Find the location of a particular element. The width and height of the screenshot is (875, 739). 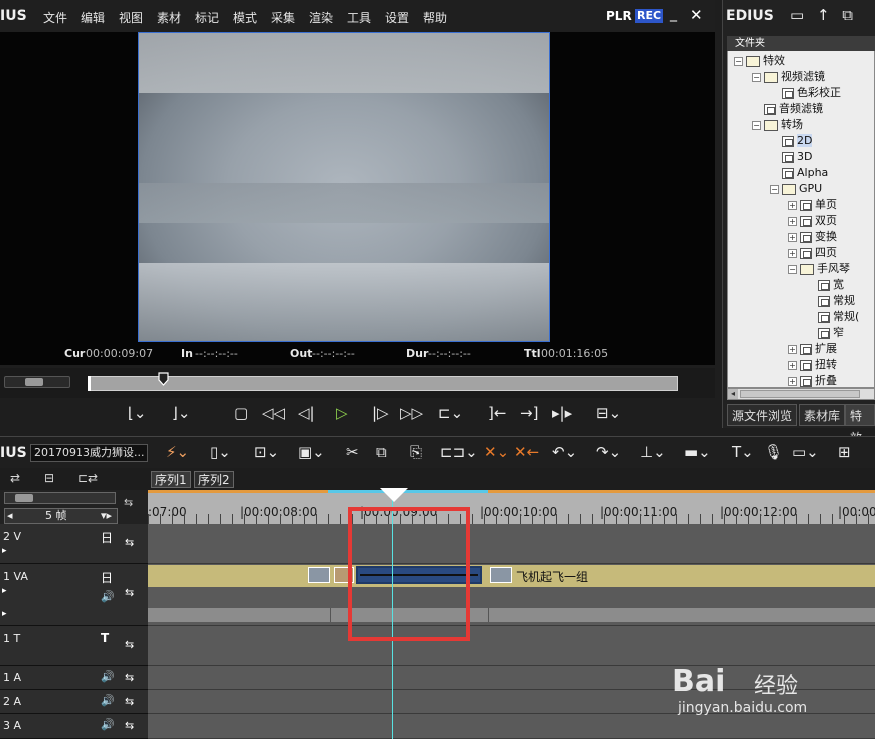

zoom-slider is located at coordinates (60, 498).